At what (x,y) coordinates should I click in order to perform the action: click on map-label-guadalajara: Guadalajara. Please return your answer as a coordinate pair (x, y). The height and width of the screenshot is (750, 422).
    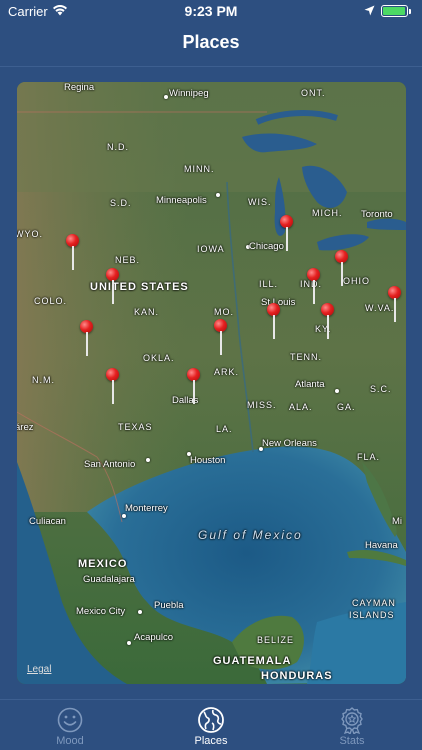
    Looking at the image, I should click on (109, 579).